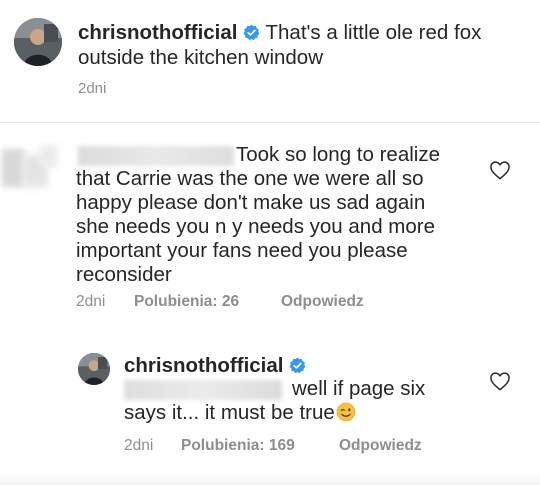 The height and width of the screenshot is (485, 540). Describe the element at coordinates (338, 154) in the screenshot. I see `comment-text-line1: Took so long to realize` at that location.